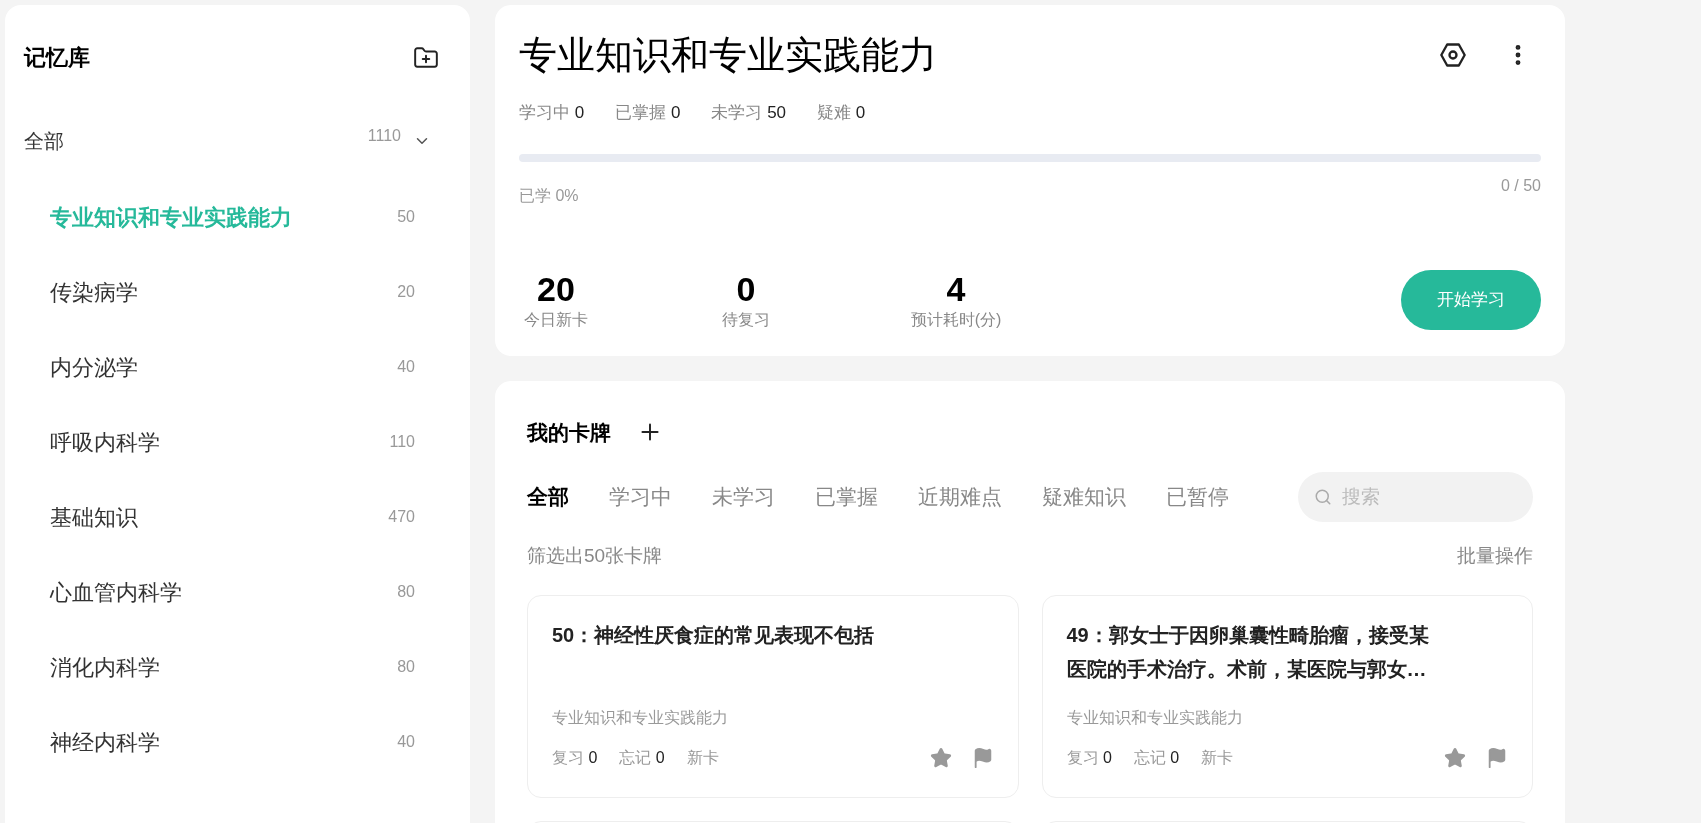 The height and width of the screenshot is (823, 1701). Describe the element at coordinates (714, 635) in the screenshot. I see `card-title: 50：神经性厌食症的常见表现不包括` at that location.